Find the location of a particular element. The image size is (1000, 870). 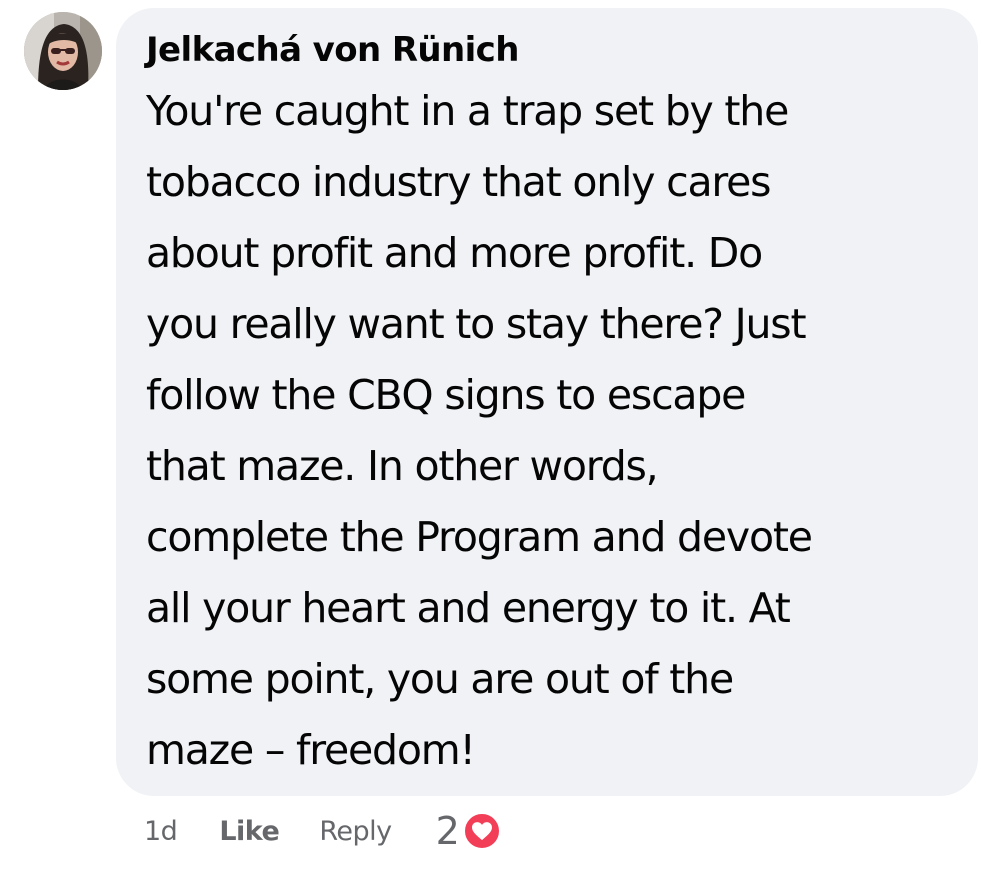

comment-actions: 1d Like Reply 2 is located at coordinates (323, 831).